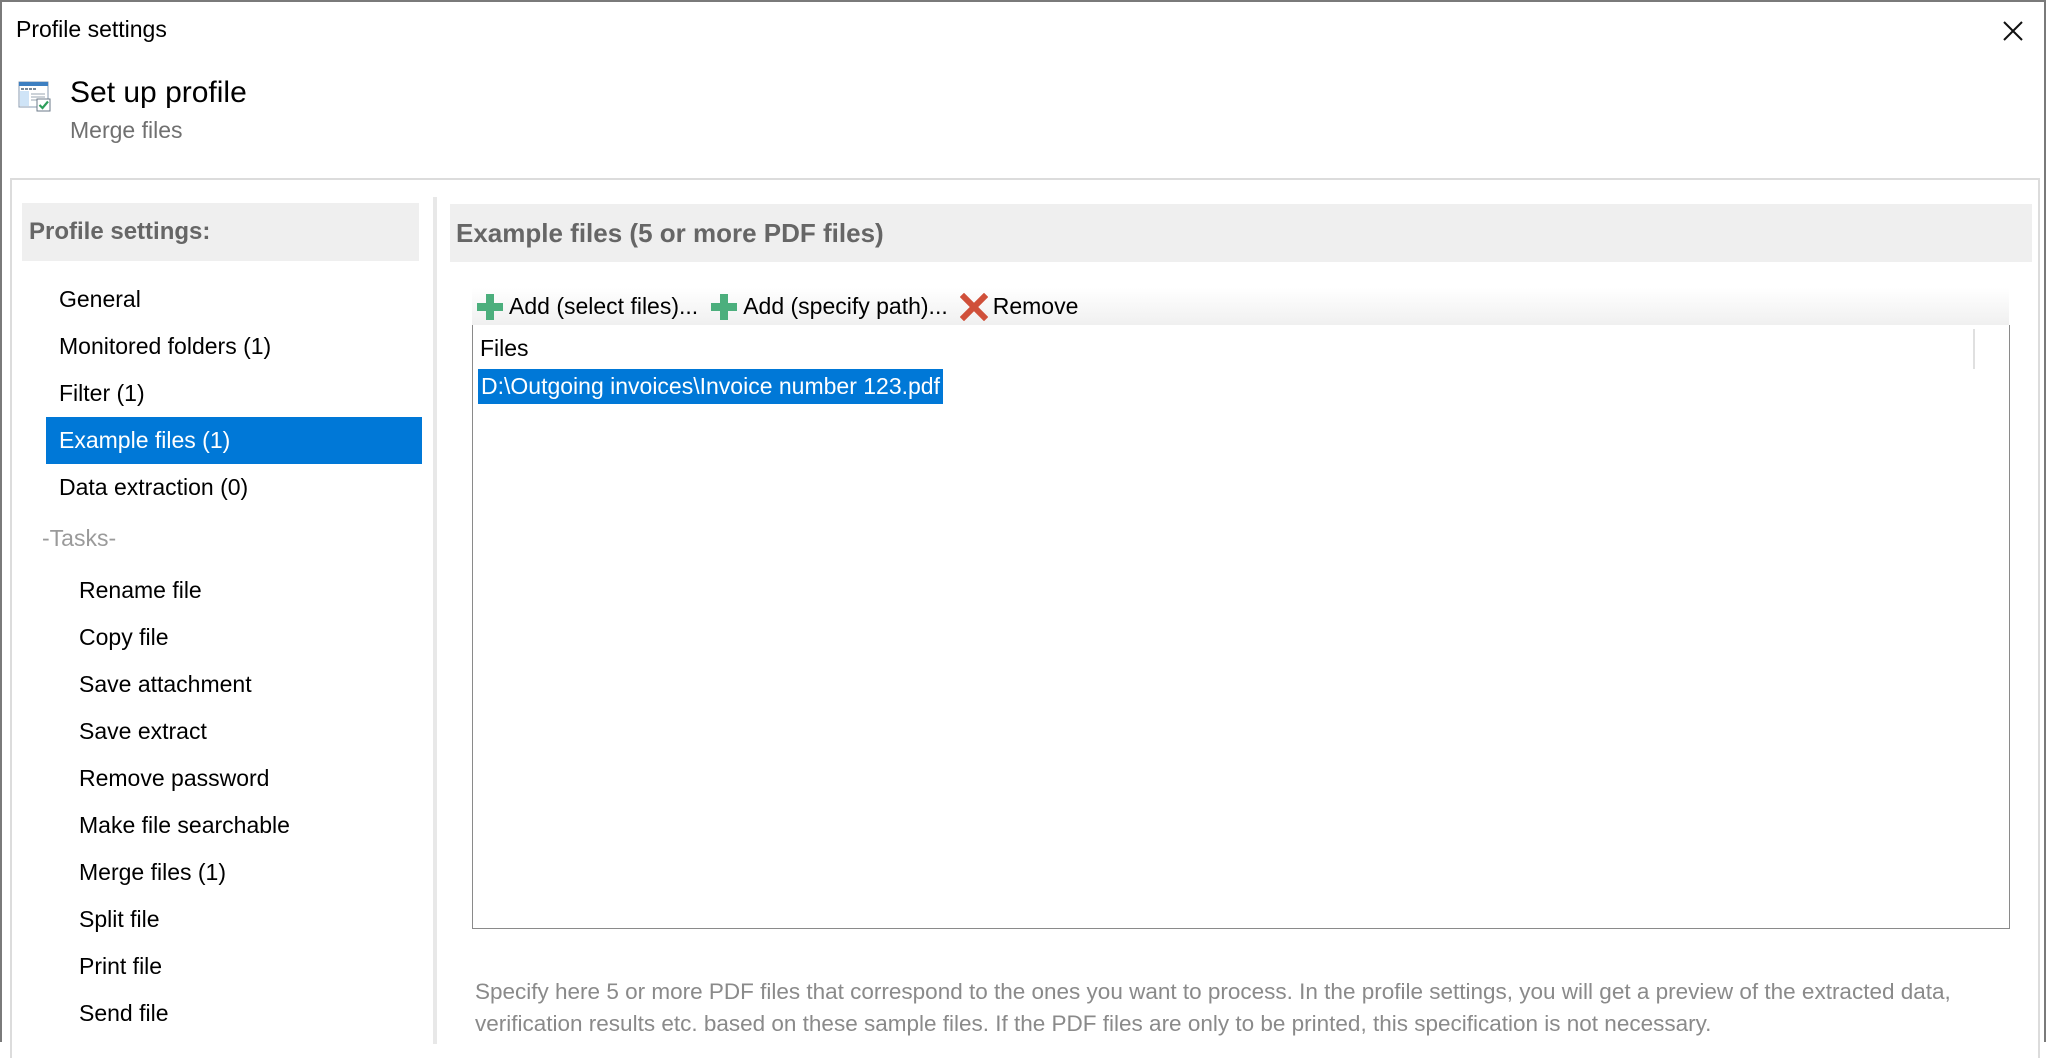  I want to click on close-button, so click(2013, 31).